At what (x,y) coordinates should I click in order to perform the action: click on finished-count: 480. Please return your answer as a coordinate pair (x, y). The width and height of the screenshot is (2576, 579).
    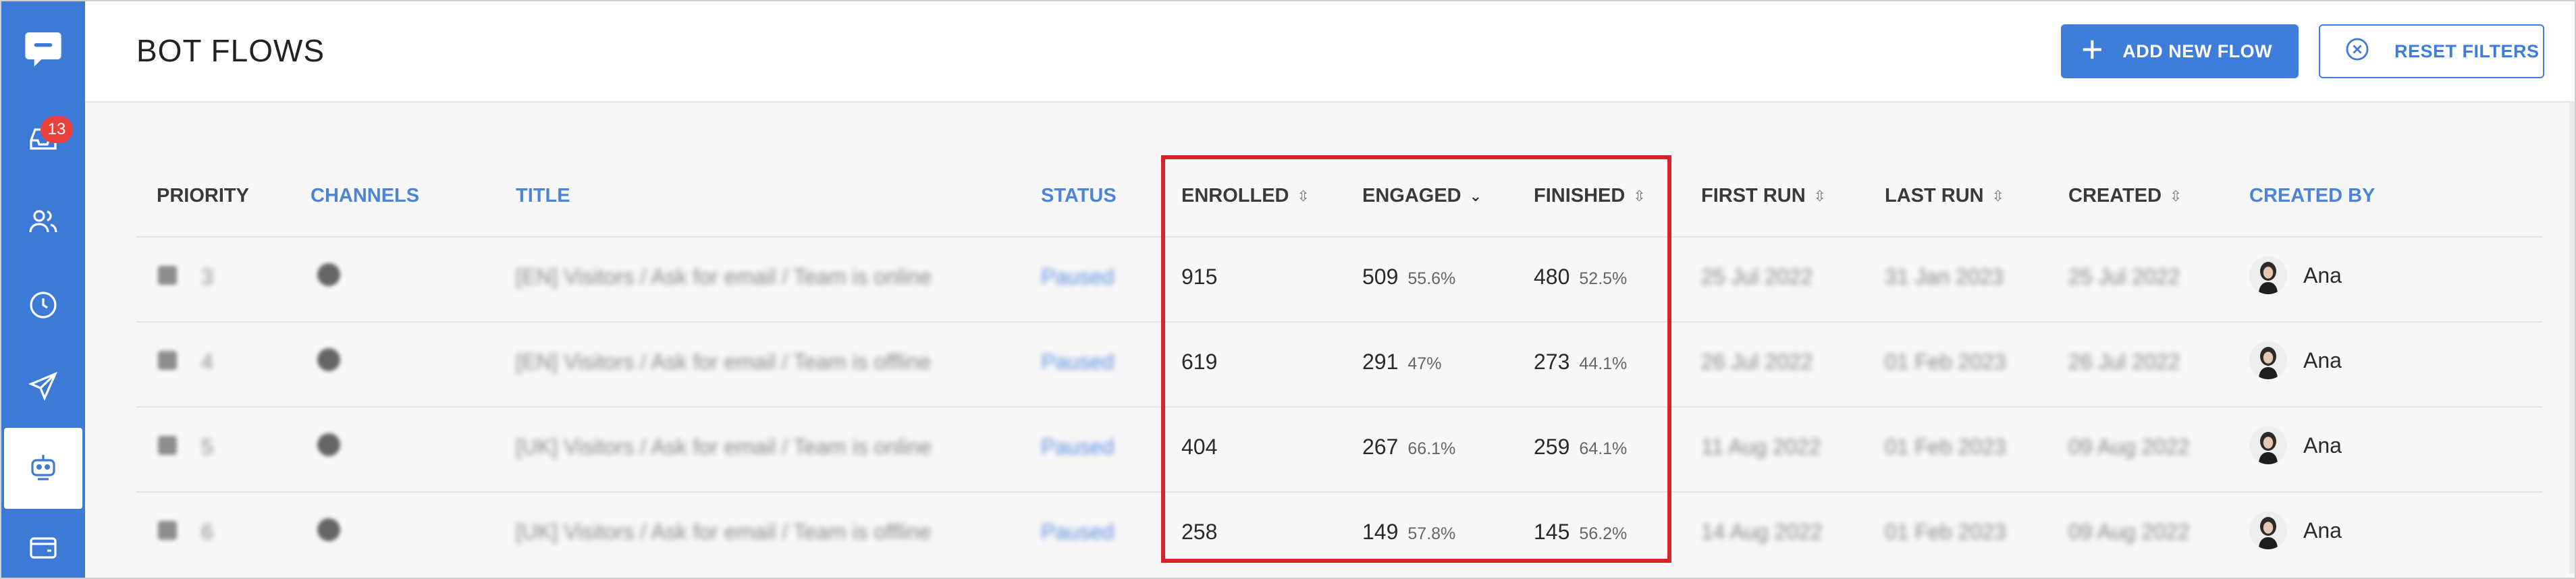
    Looking at the image, I should click on (1552, 277).